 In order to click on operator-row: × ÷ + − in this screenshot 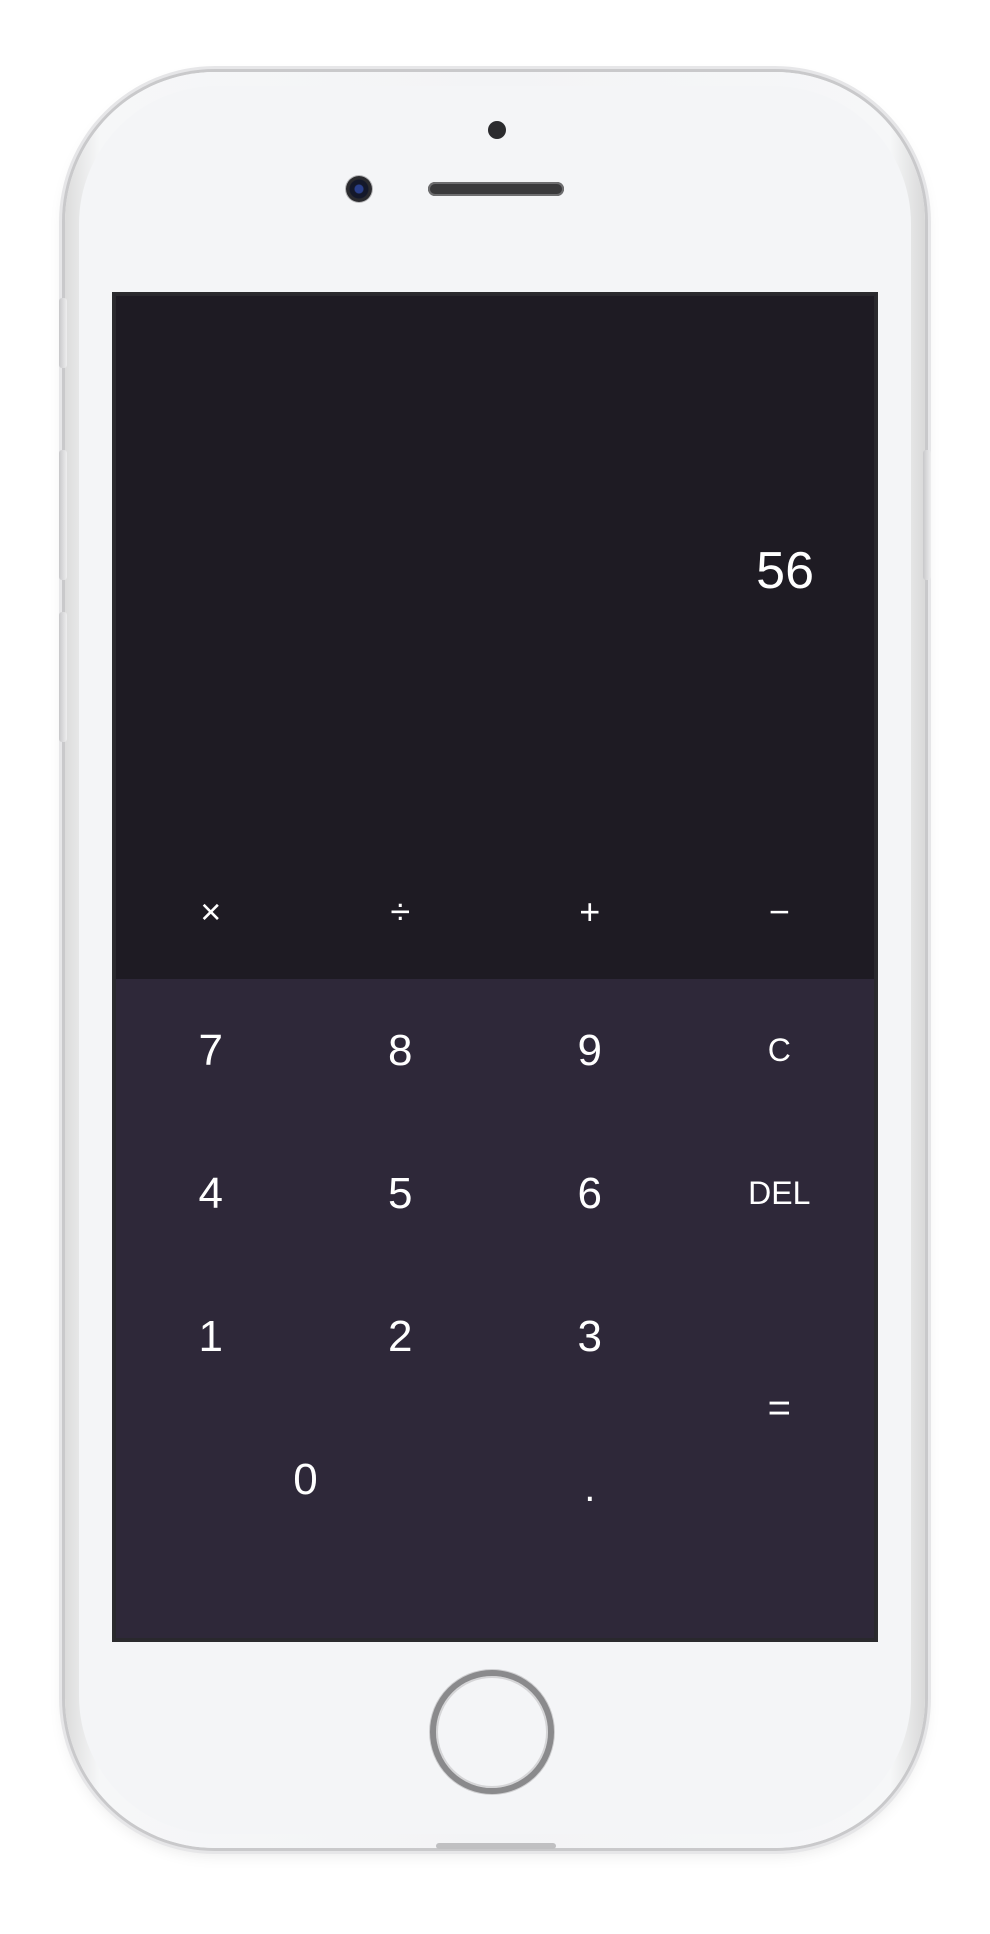, I will do `click(495, 912)`.